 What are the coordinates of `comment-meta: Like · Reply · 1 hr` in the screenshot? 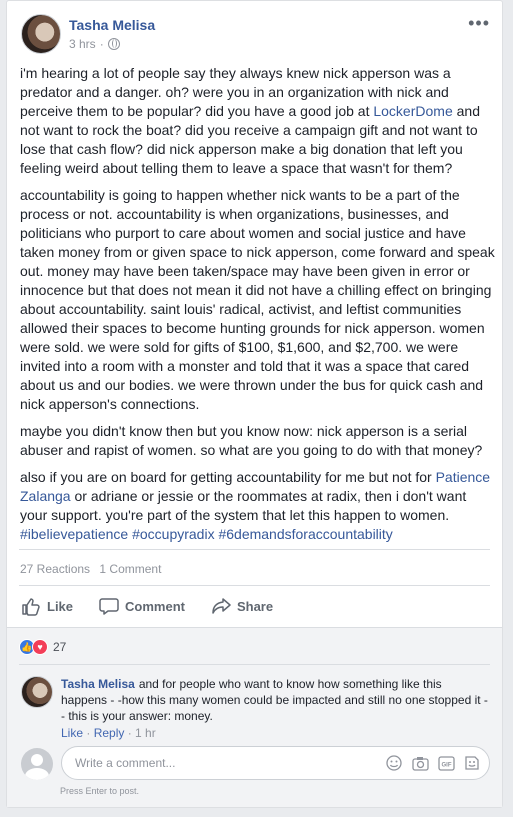 It's located at (108, 733).